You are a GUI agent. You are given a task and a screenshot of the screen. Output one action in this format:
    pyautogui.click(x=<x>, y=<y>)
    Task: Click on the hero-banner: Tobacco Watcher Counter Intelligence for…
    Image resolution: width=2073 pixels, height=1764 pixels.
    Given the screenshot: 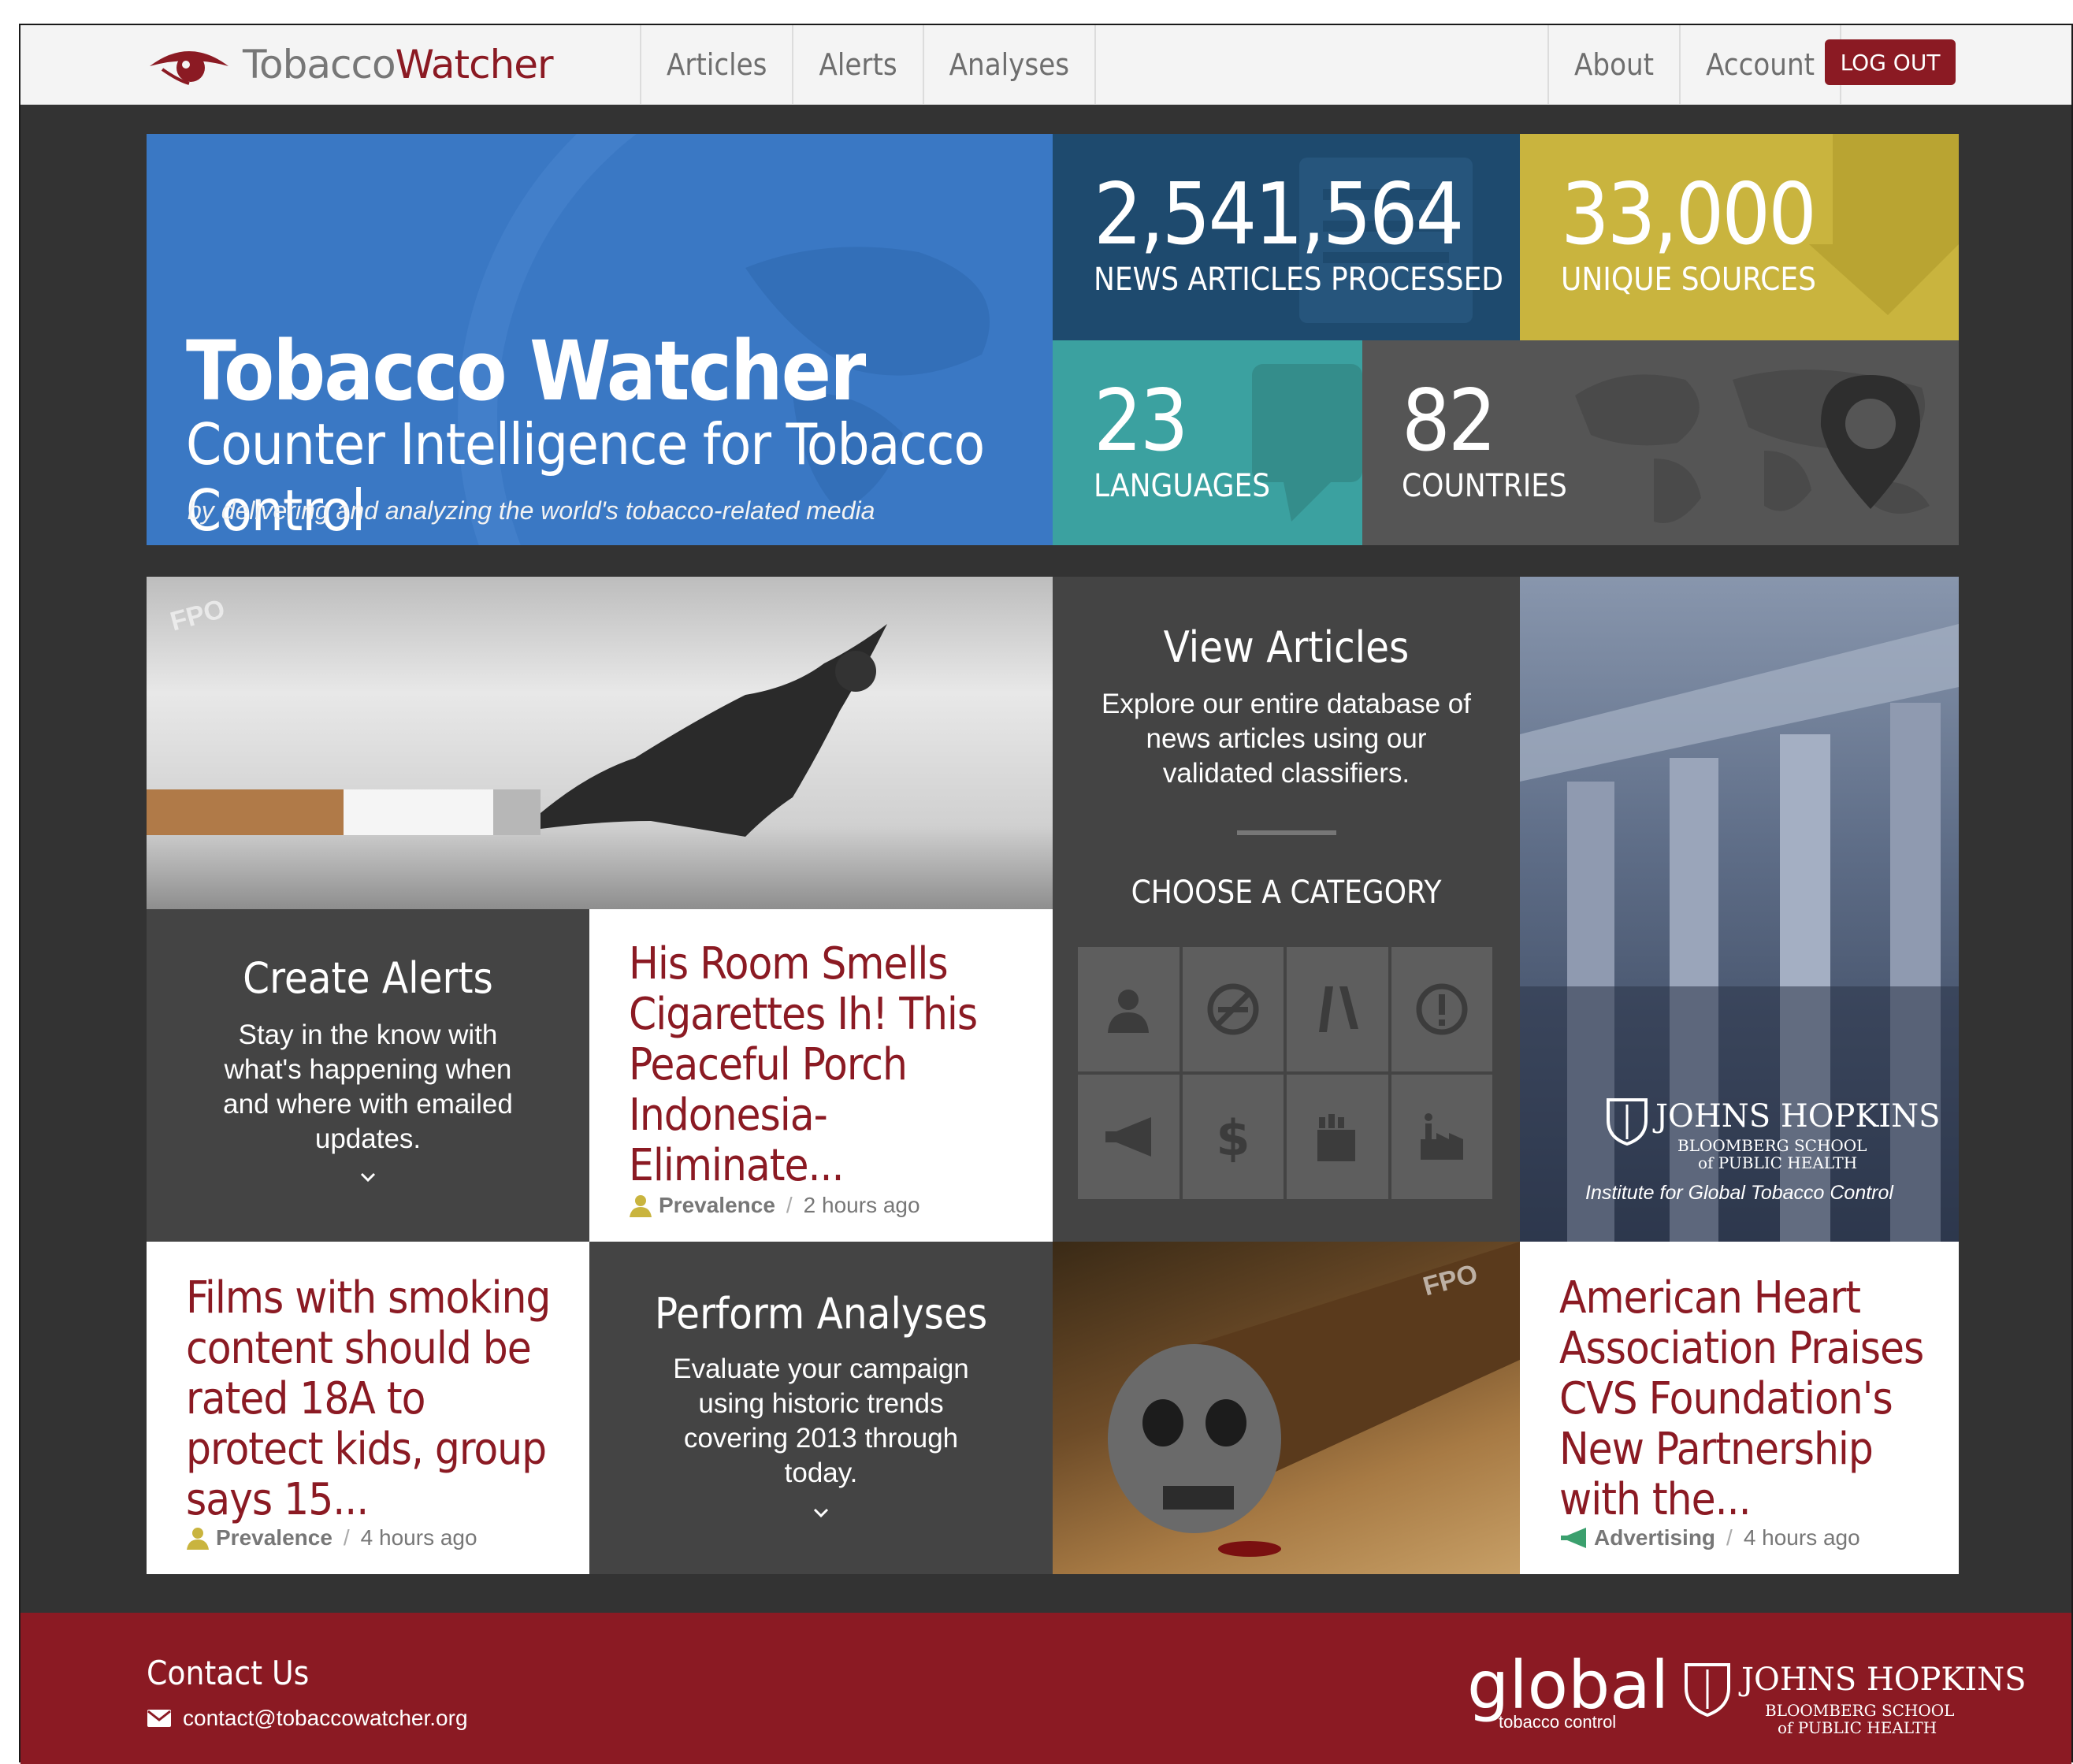 What is the action you would take?
    pyautogui.click(x=600, y=339)
    